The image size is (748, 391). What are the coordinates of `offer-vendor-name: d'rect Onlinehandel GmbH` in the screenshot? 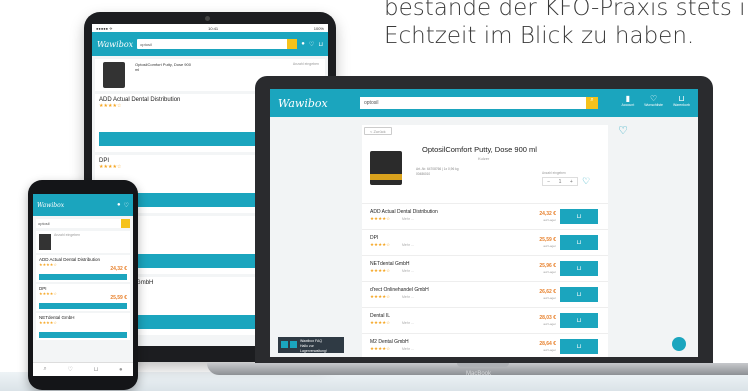 It's located at (399, 290).